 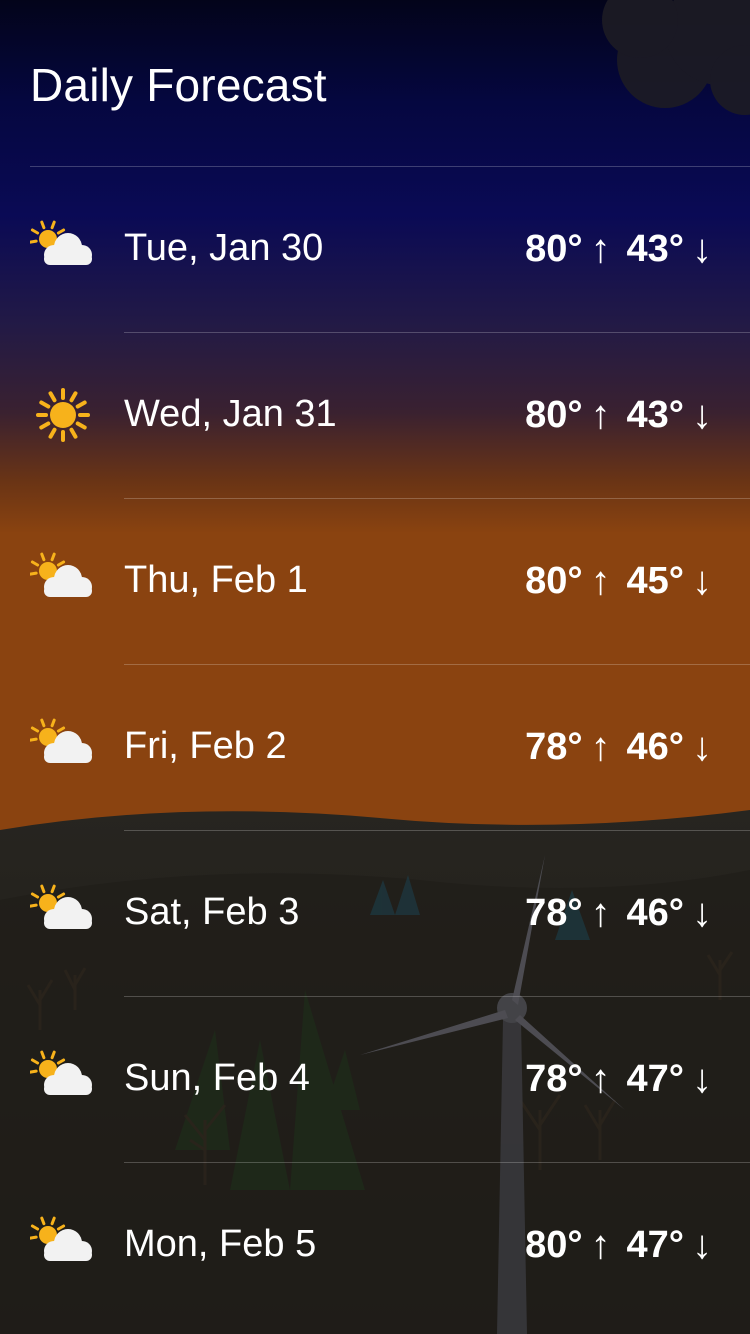 I want to click on forecast-row: Tue, Jan 30 80° ↑ 43° ↓, so click(x=375, y=250).